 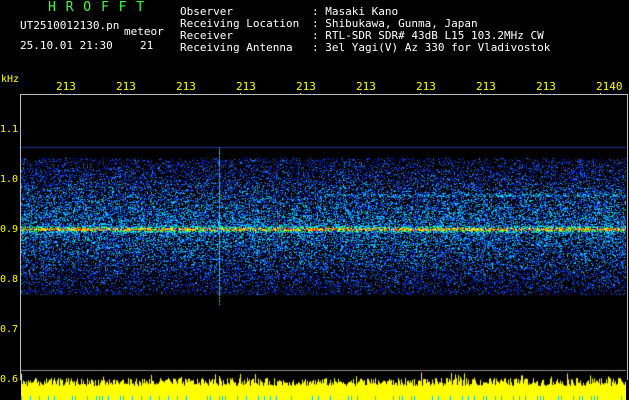 What do you see at coordinates (147, 45) in the screenshot?
I see `meteor-count: 21` at bounding box center [147, 45].